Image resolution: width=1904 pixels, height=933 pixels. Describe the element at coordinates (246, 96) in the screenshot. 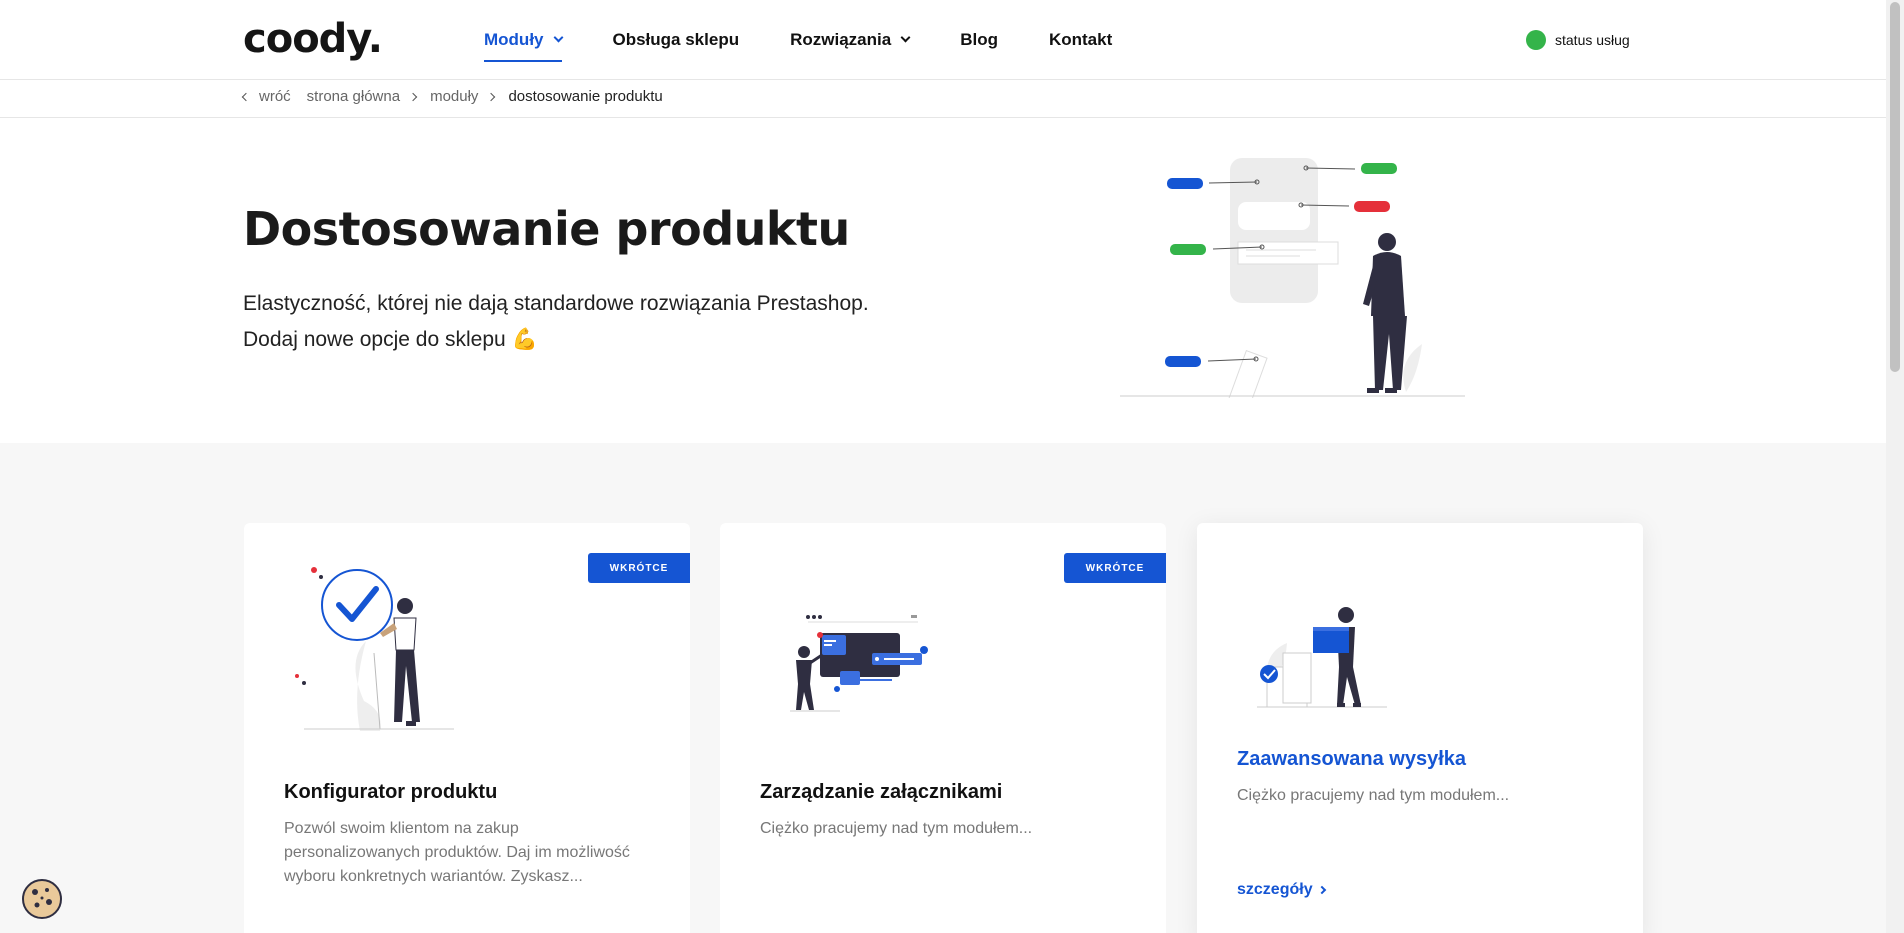

I see `chevron-left-icon` at that location.